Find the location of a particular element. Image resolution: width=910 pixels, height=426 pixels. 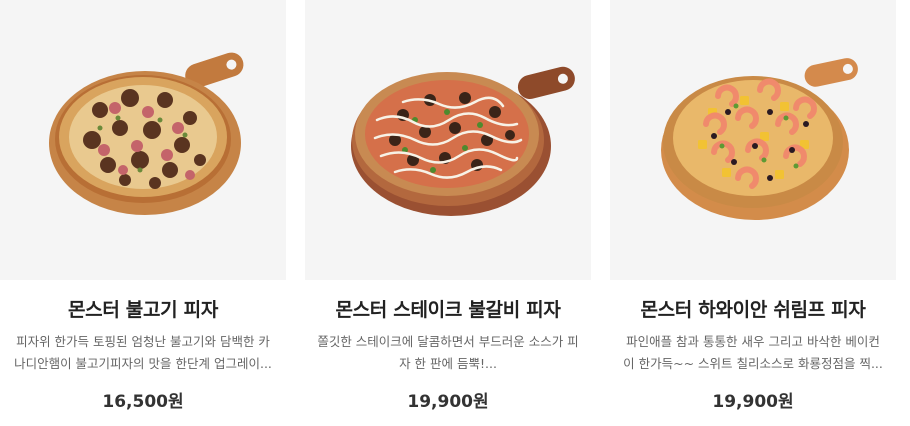

product-price: 16,500원 is located at coordinates (143, 402).